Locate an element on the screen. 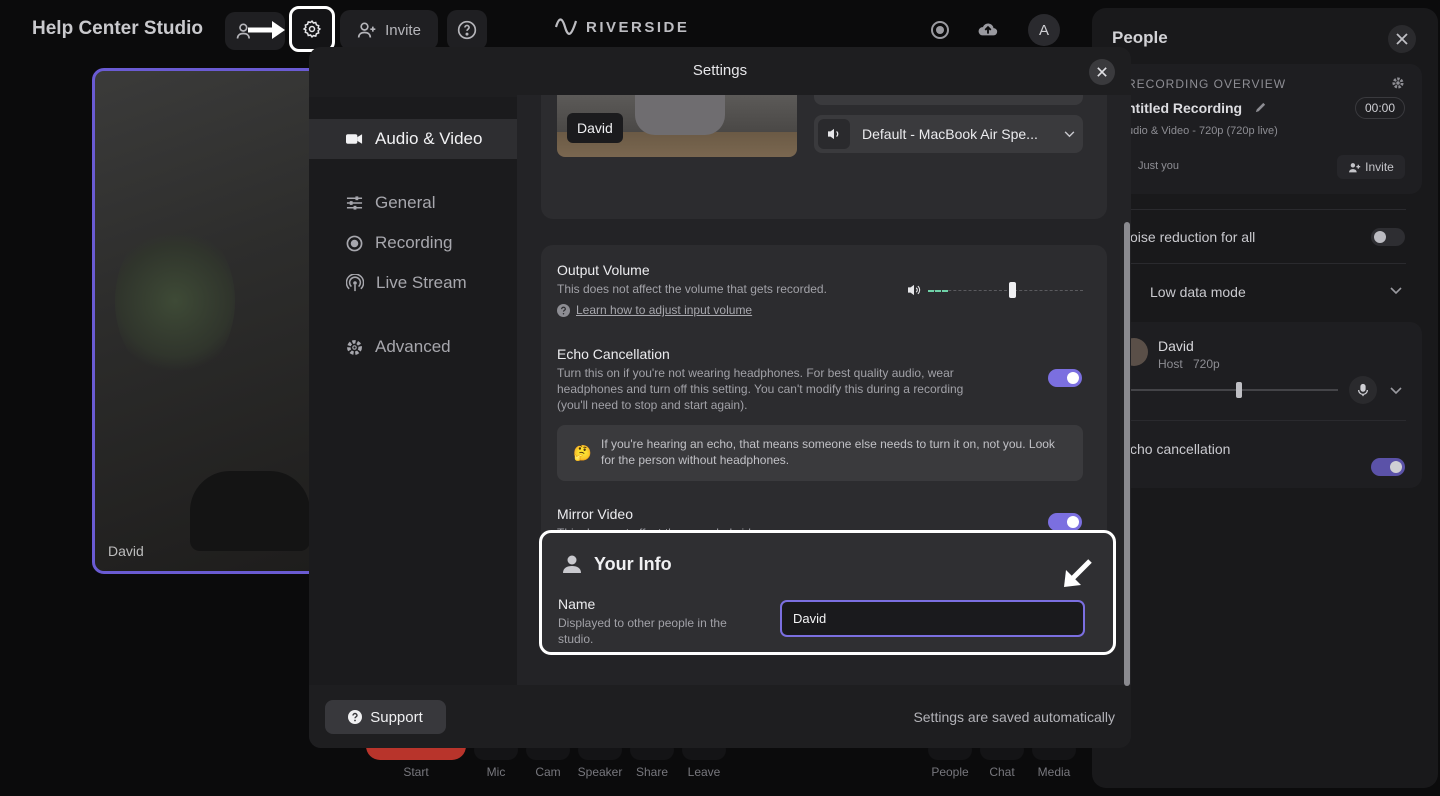 Image resolution: width=1440 pixels, height=796 pixels. thinking-emoji-icon: 🤔 is located at coordinates (582, 453).